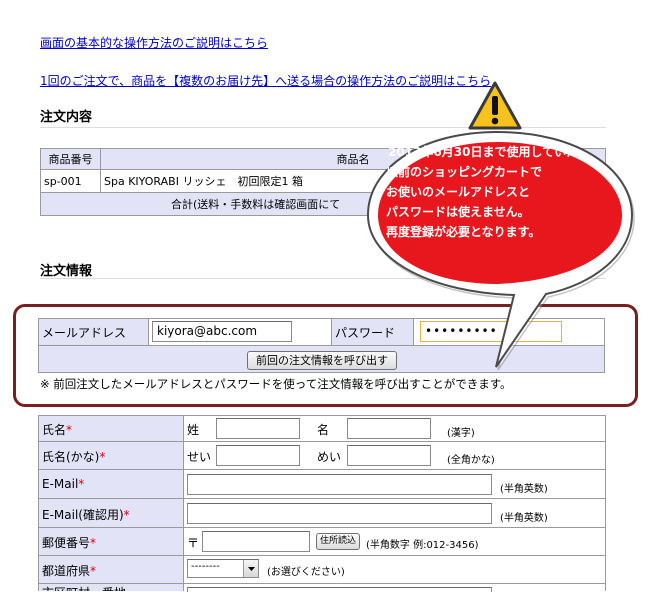 The width and height of the screenshot is (650, 592). Describe the element at coordinates (63, 484) in the screenshot. I see `email-row-label: E-Mail*` at that location.